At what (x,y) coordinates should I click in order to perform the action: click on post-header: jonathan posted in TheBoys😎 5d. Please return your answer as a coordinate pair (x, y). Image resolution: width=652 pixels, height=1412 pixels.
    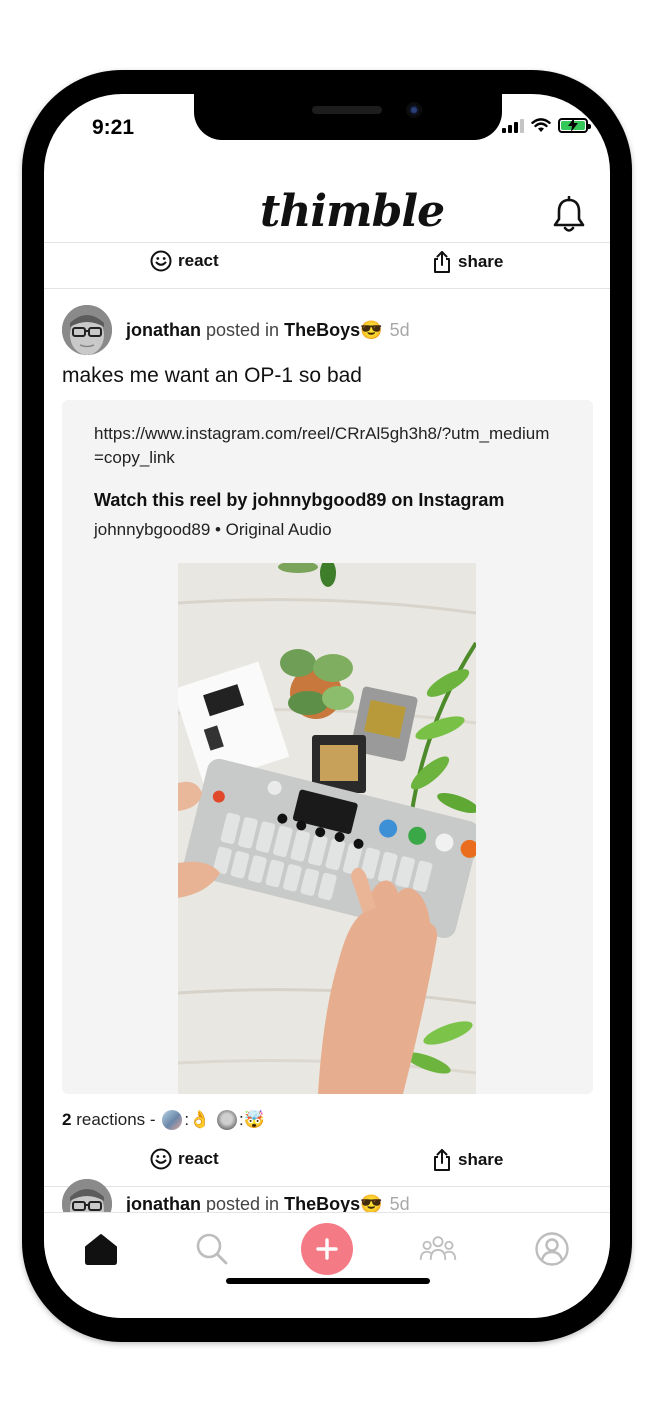
    Looking at the image, I should click on (332, 330).